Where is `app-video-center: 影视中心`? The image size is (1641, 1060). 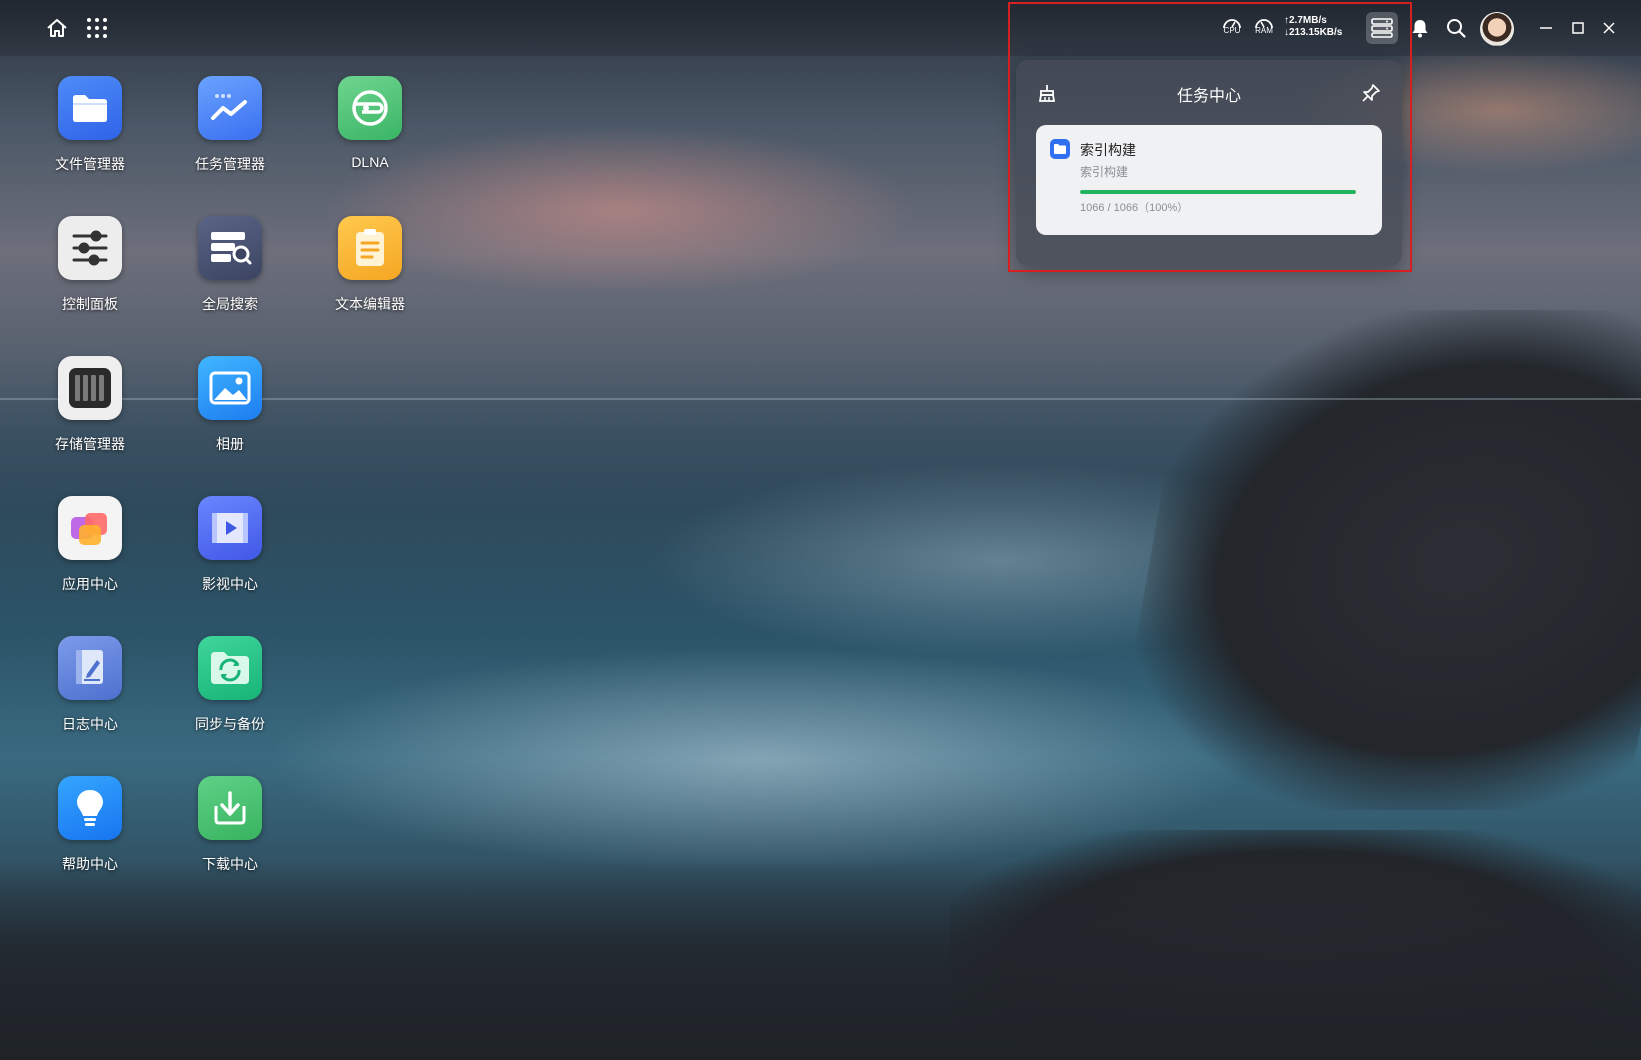
app-video-center: 影视中心 is located at coordinates (230, 556).